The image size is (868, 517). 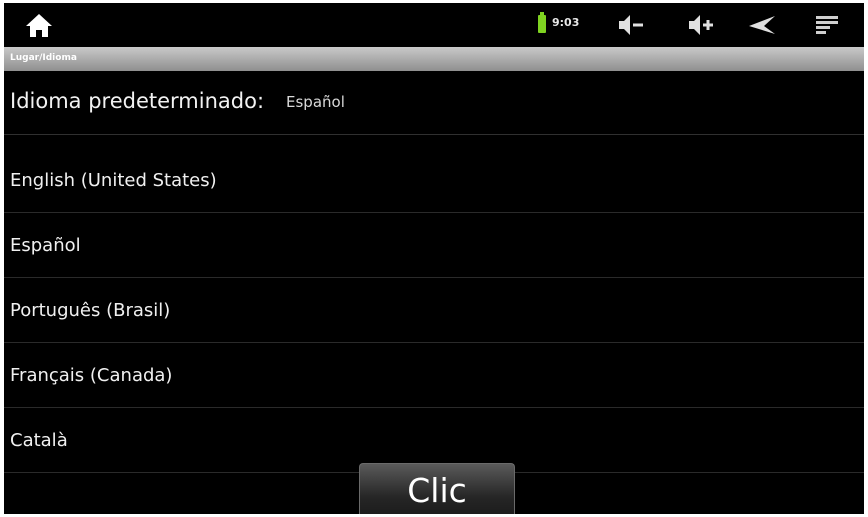 I want to click on status-time: 9:03, so click(x=566, y=22).